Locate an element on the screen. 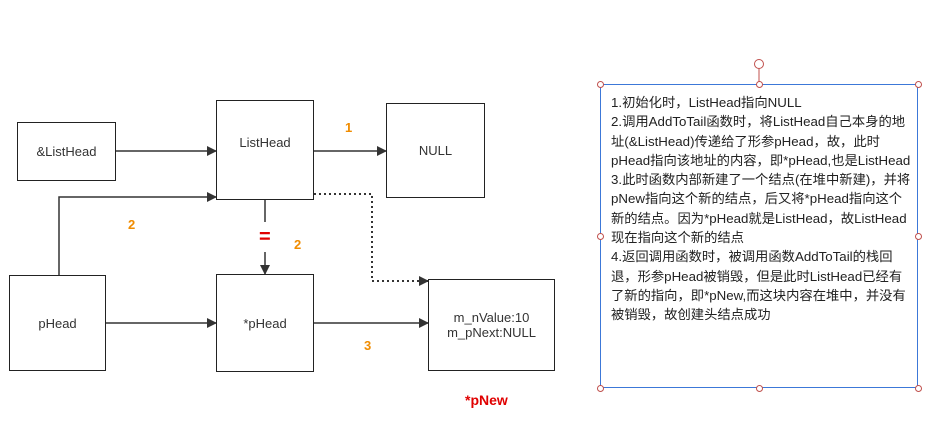 The image size is (943, 424). resize-handle-bottom-center is located at coordinates (759, 388).